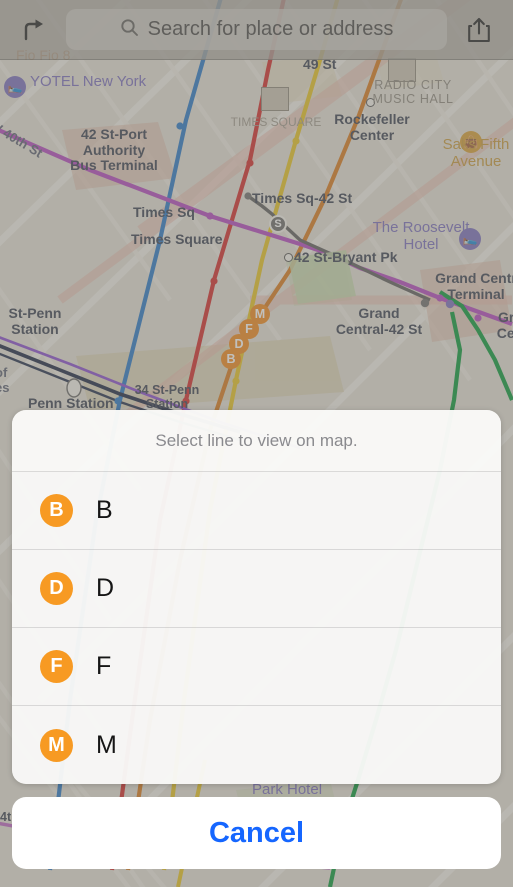 This screenshot has height=887, width=513. I want to click on search-icon, so click(129, 30).